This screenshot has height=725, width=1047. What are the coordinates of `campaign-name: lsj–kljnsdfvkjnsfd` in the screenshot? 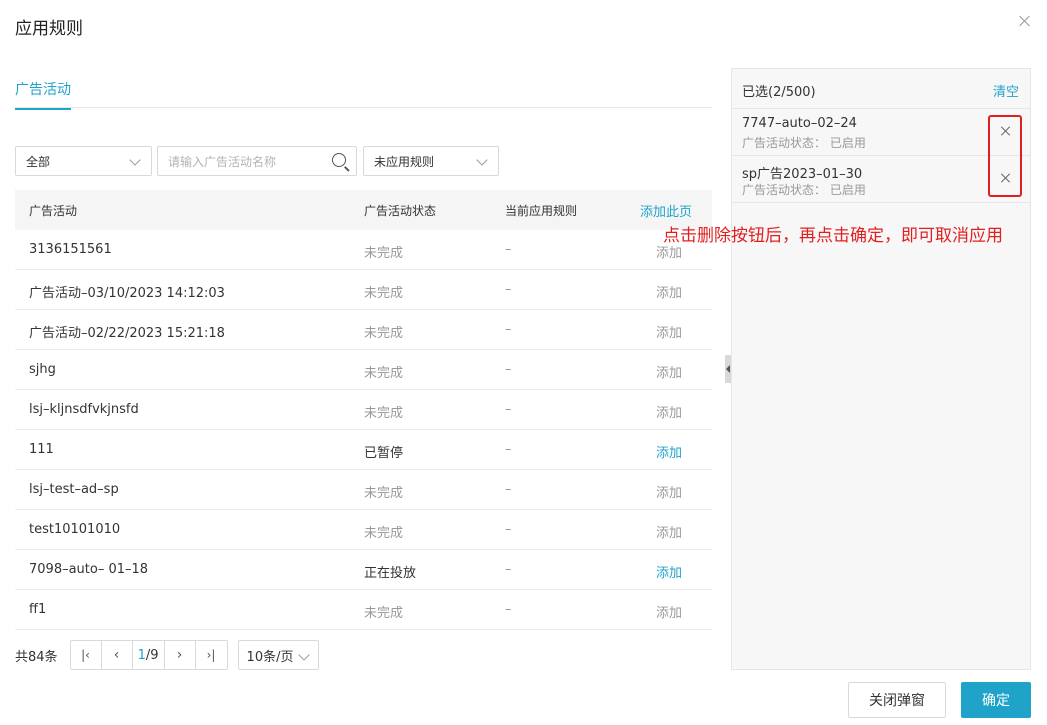 It's located at (84, 409).